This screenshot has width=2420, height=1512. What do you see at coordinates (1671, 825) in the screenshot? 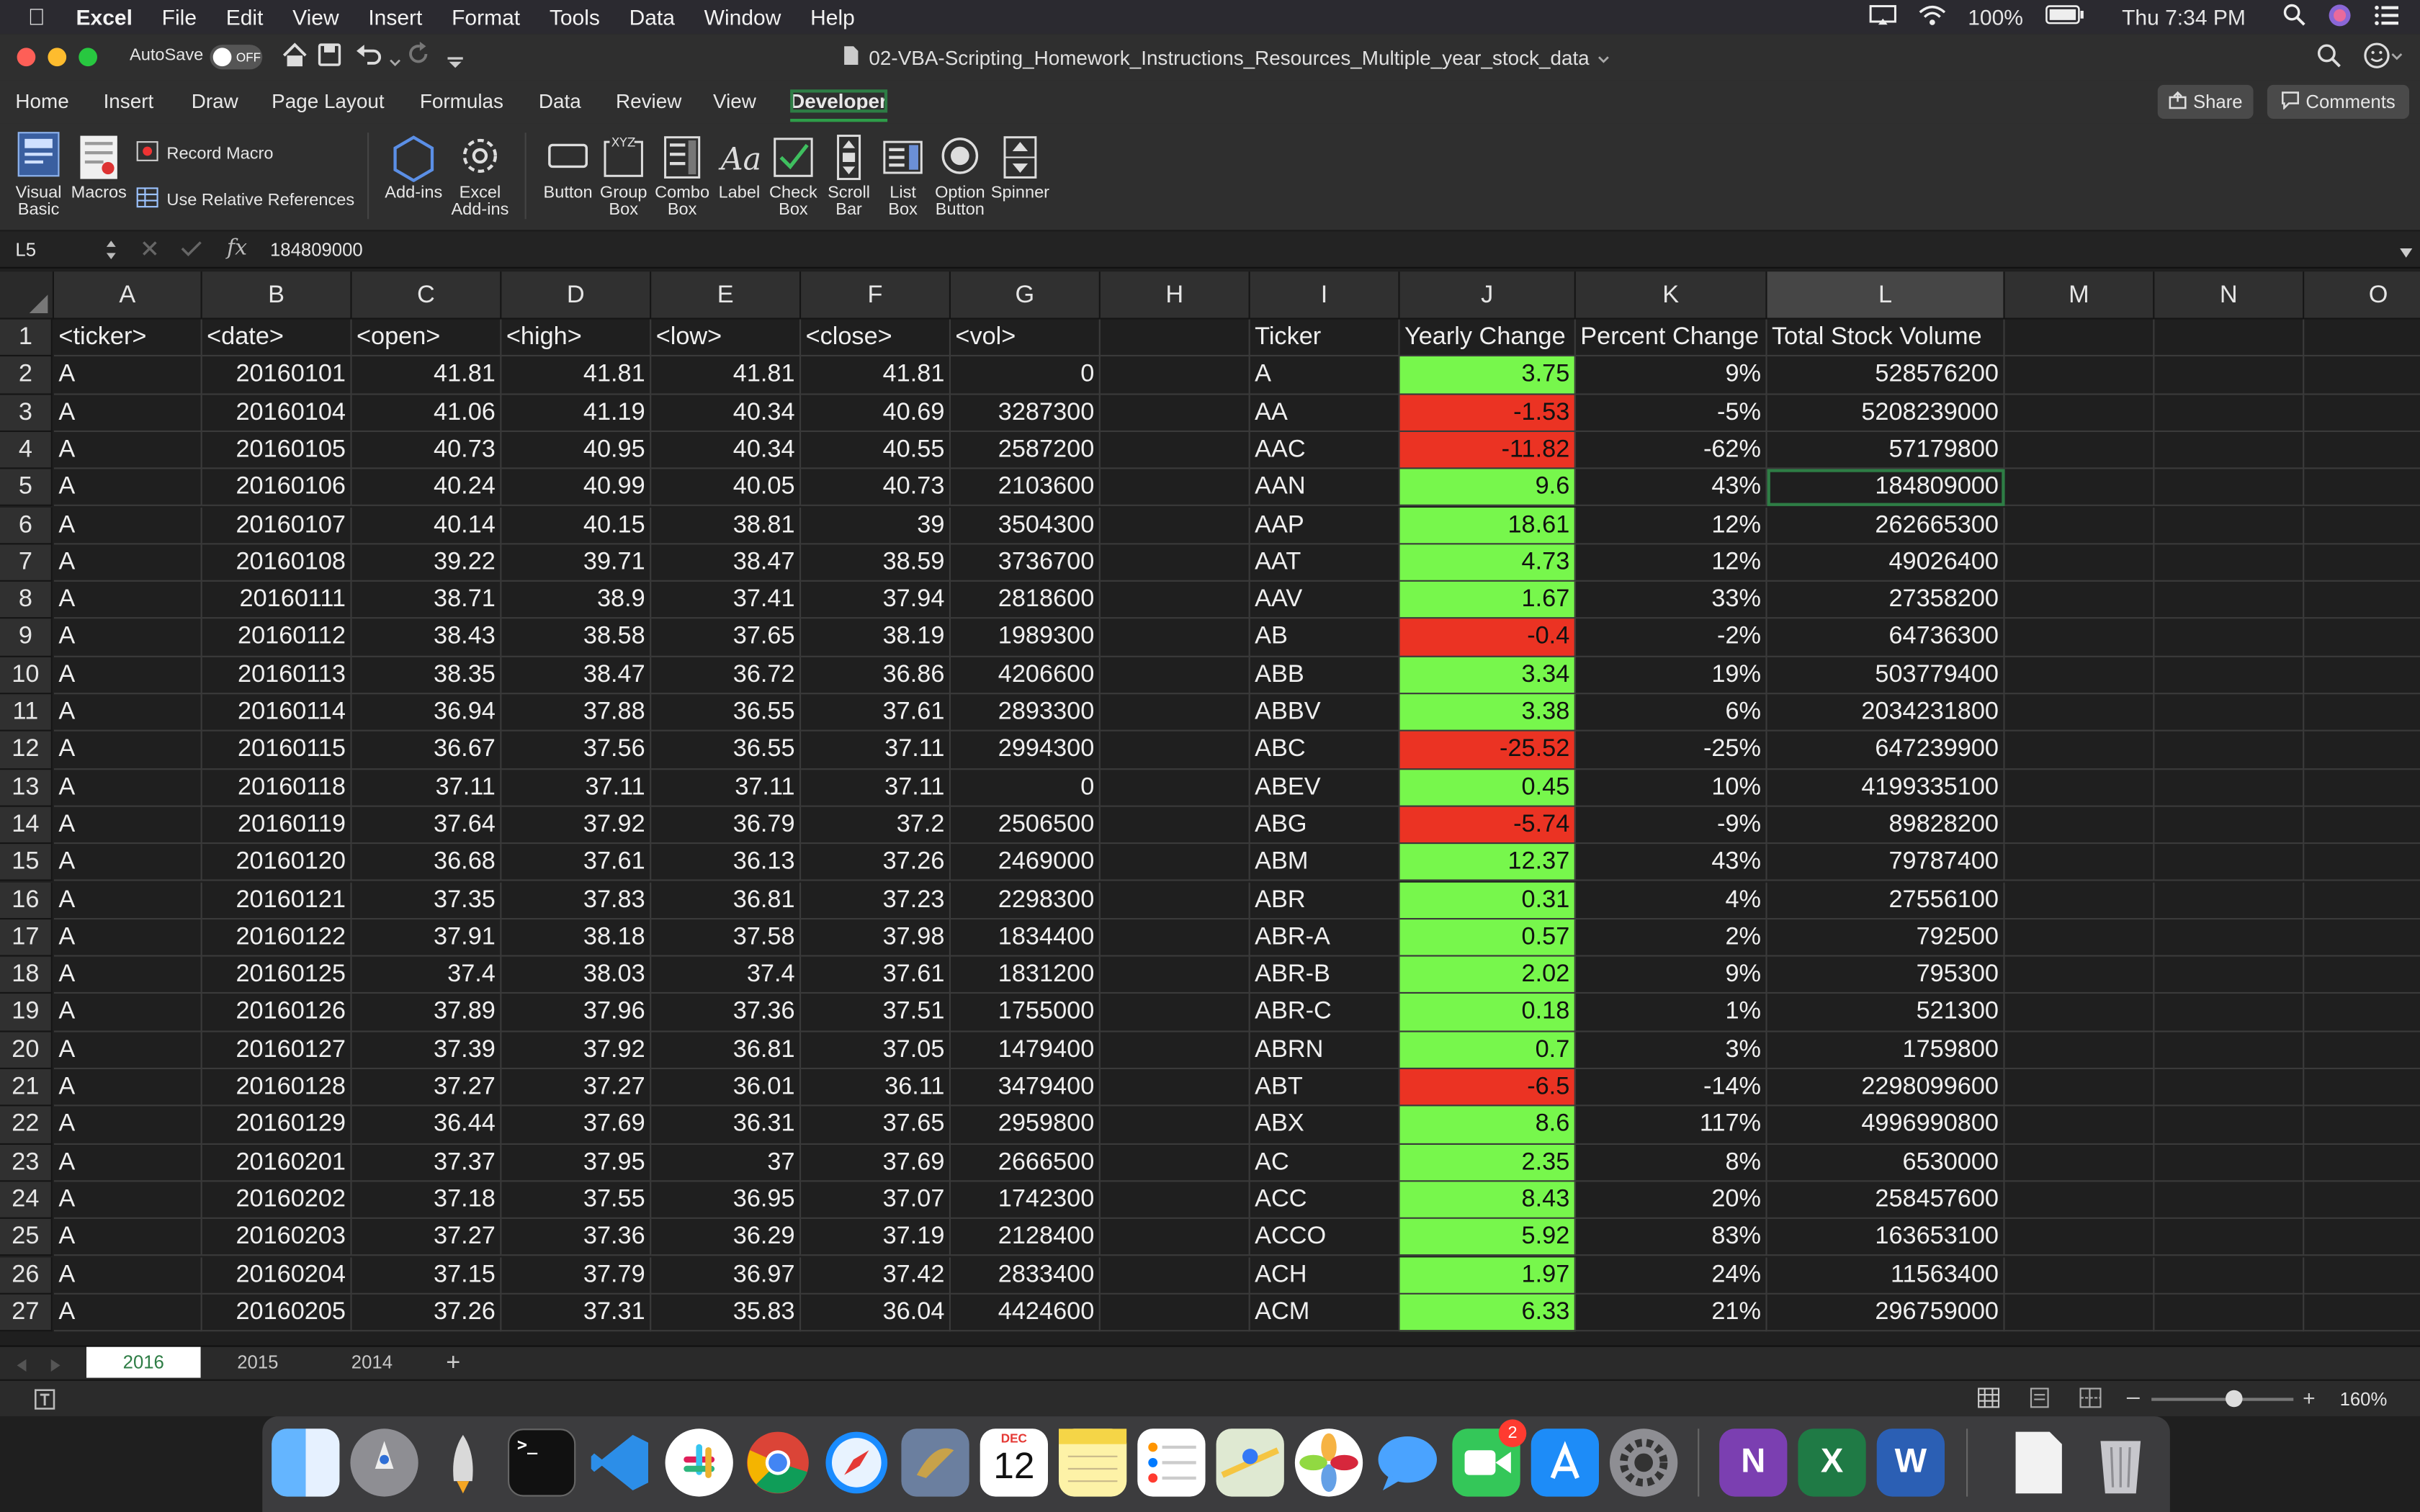
I see `data-cell: -9%` at bounding box center [1671, 825].